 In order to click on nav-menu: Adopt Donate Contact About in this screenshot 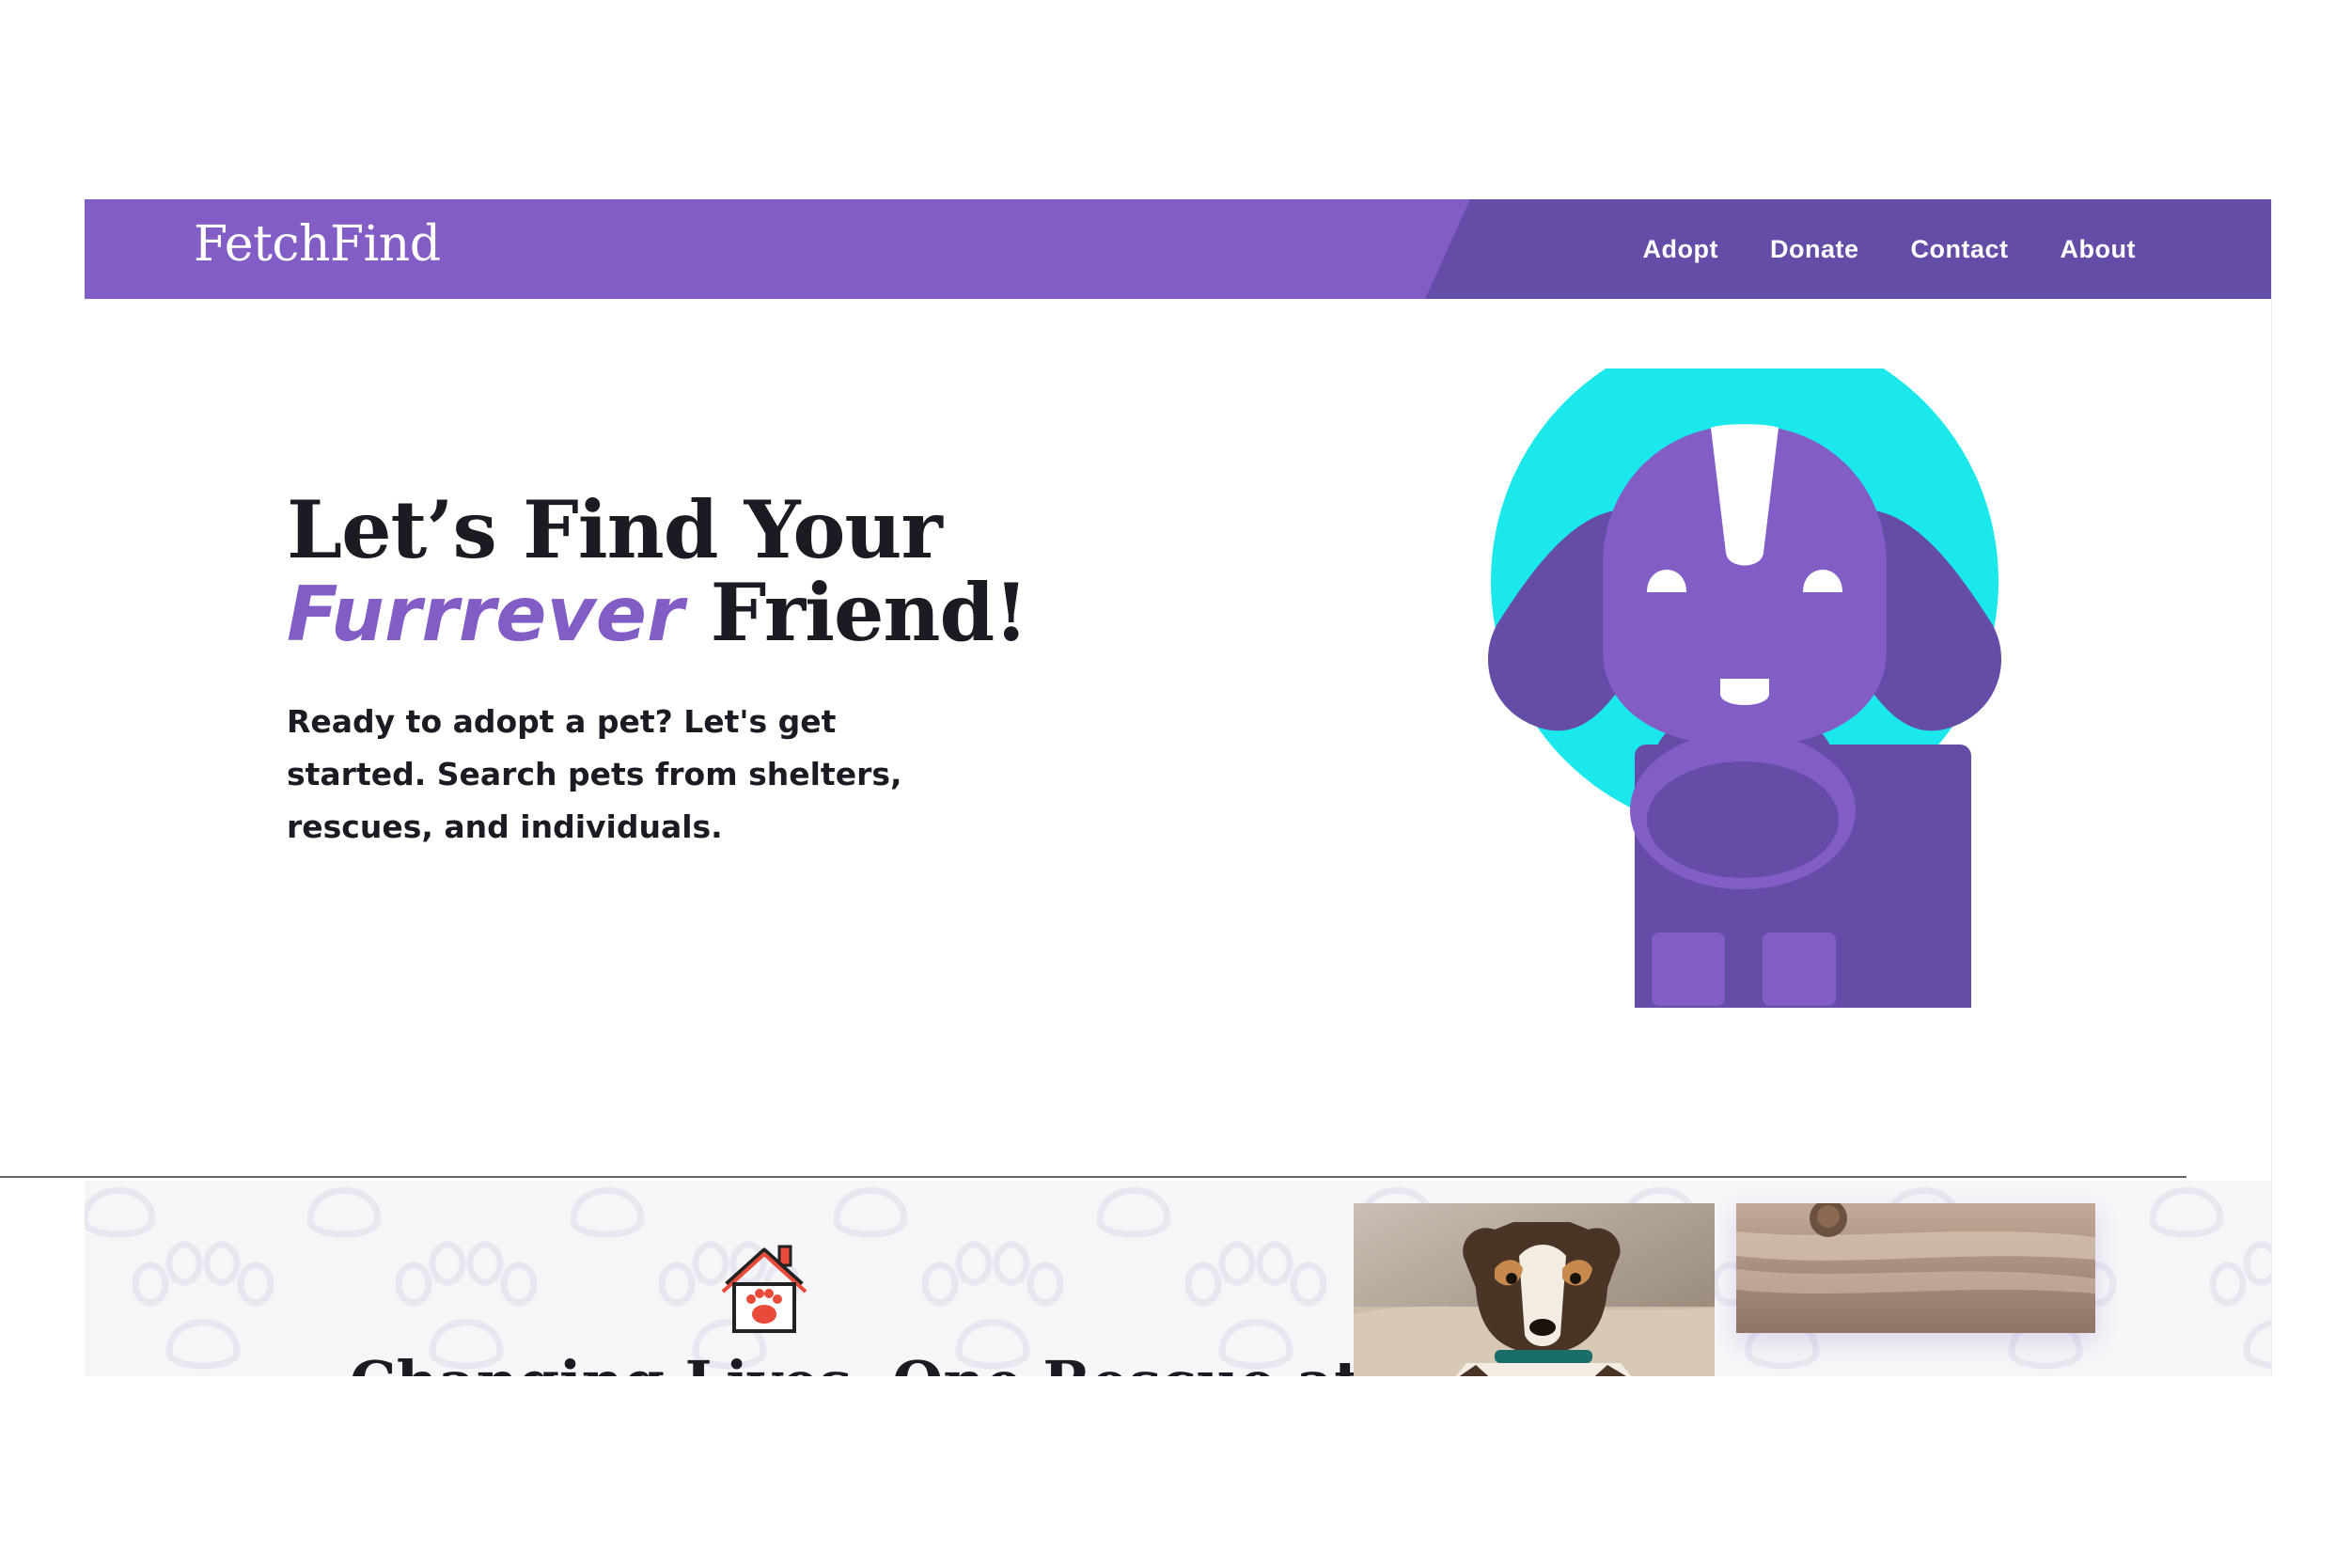, I will do `click(1889, 249)`.